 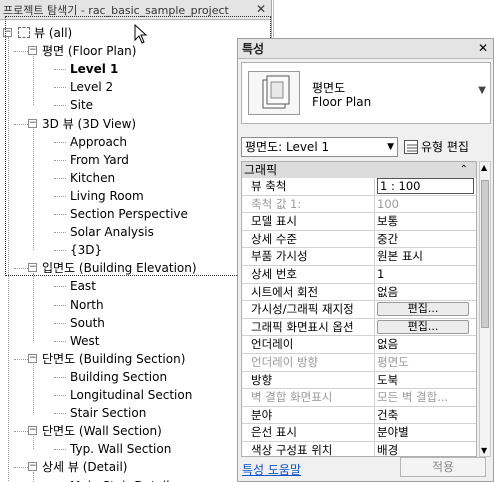 I want to click on instance-row: 평면도: Level 1 ▼ 유형 편집, so click(x=366, y=147).